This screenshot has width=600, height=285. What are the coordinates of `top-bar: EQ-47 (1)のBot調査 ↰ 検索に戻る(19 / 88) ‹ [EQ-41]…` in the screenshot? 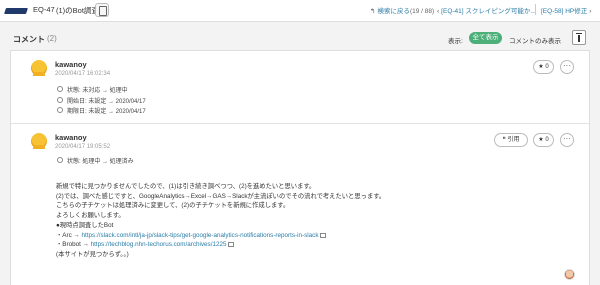 It's located at (300, 11).